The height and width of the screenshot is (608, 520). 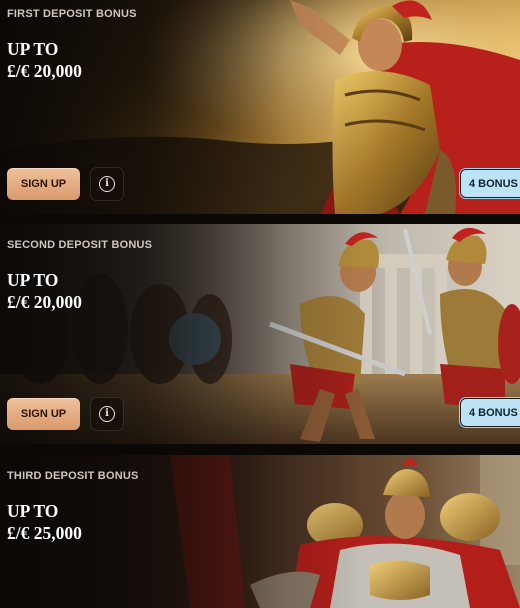 I want to click on amount-value: £/€ 25,000, so click(x=44, y=533).